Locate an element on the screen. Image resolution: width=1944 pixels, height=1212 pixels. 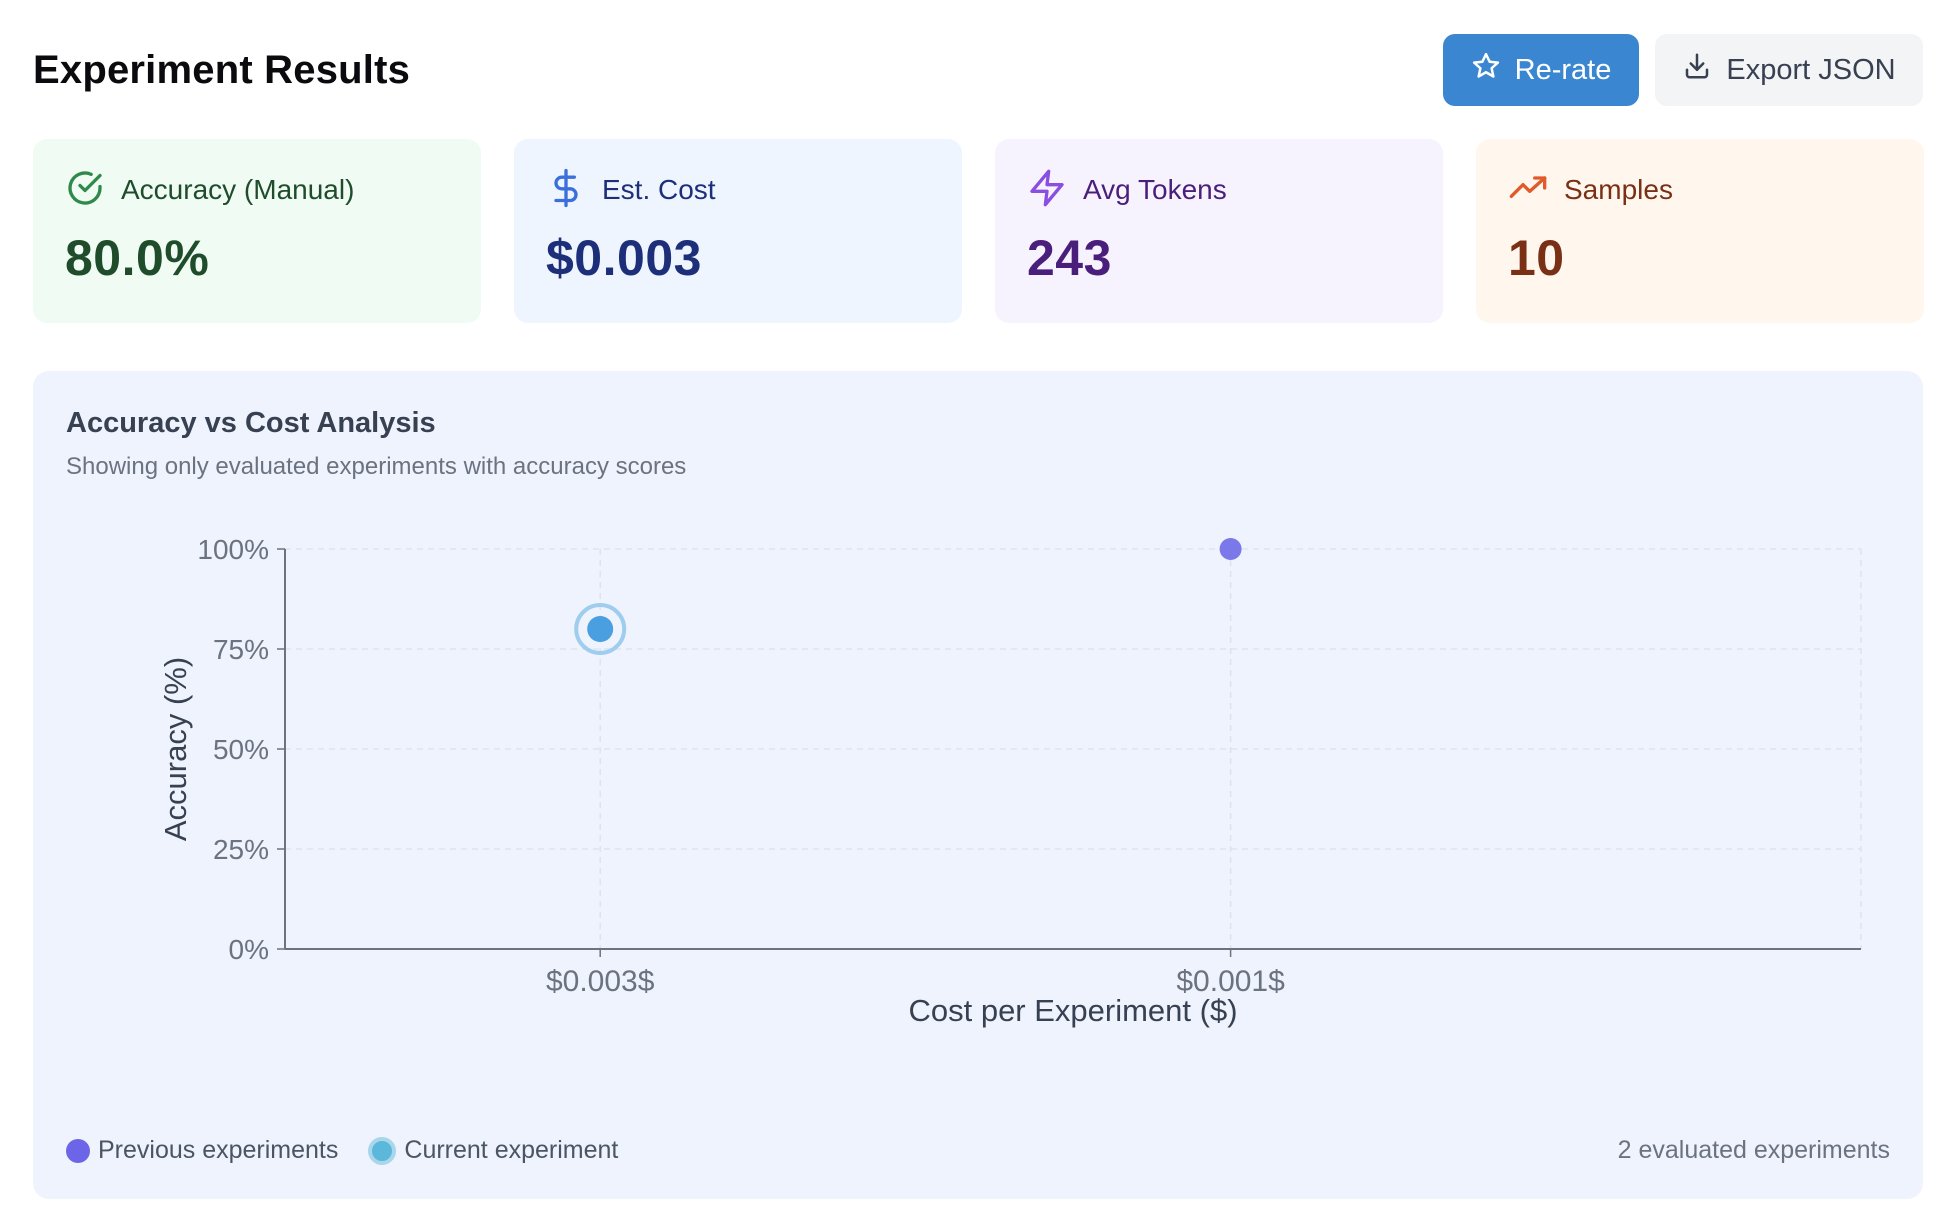
accuracy-card: Accuracy (Manual) 80.0% is located at coordinates (257, 231).